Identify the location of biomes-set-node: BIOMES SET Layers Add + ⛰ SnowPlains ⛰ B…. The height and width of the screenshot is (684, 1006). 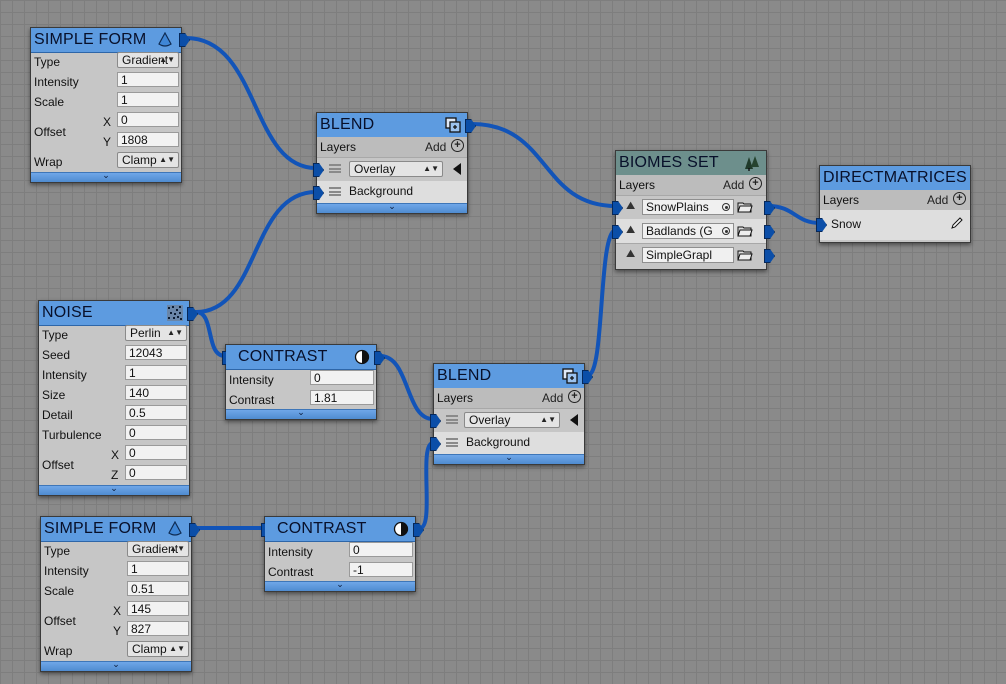
(693, 210).